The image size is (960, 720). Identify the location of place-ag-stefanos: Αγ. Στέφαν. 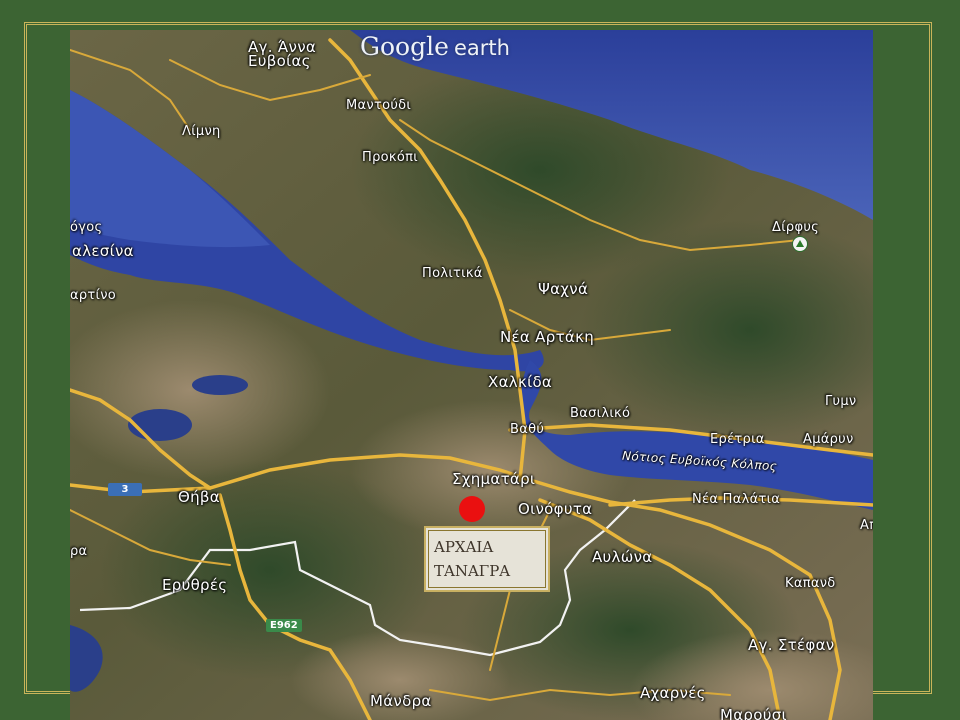
(791, 645).